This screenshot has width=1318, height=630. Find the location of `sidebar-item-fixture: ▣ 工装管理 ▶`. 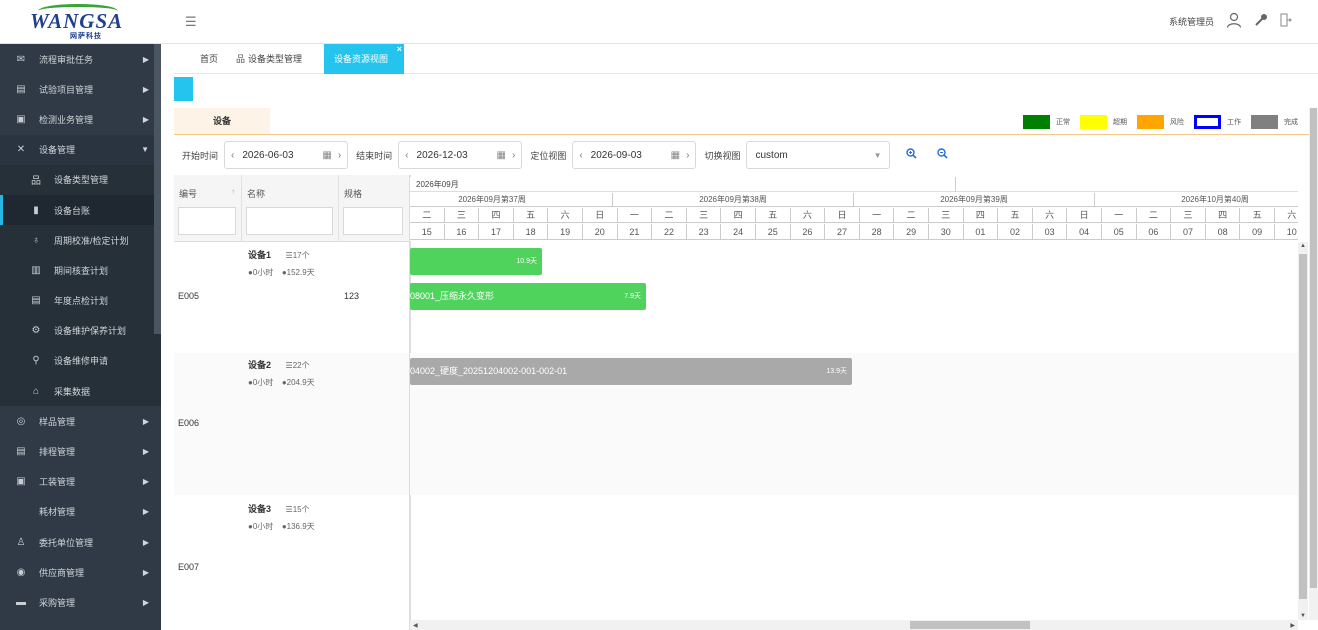

sidebar-item-fixture: ▣ 工装管理 ▶ is located at coordinates (80, 482).